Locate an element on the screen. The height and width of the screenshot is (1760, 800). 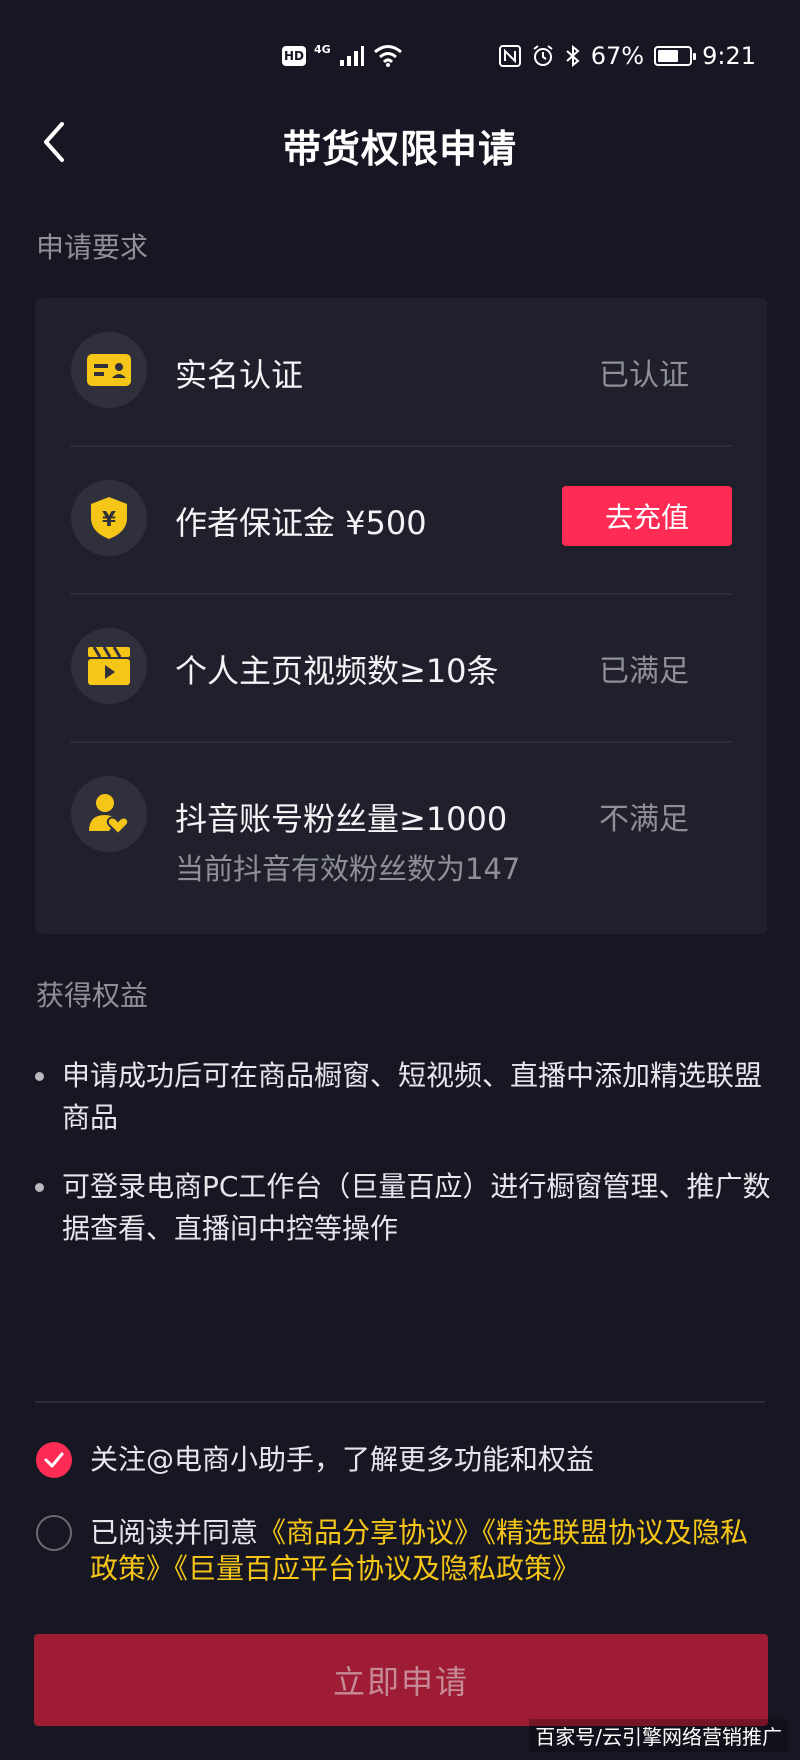
follow-checkbox is located at coordinates (54, 1460).